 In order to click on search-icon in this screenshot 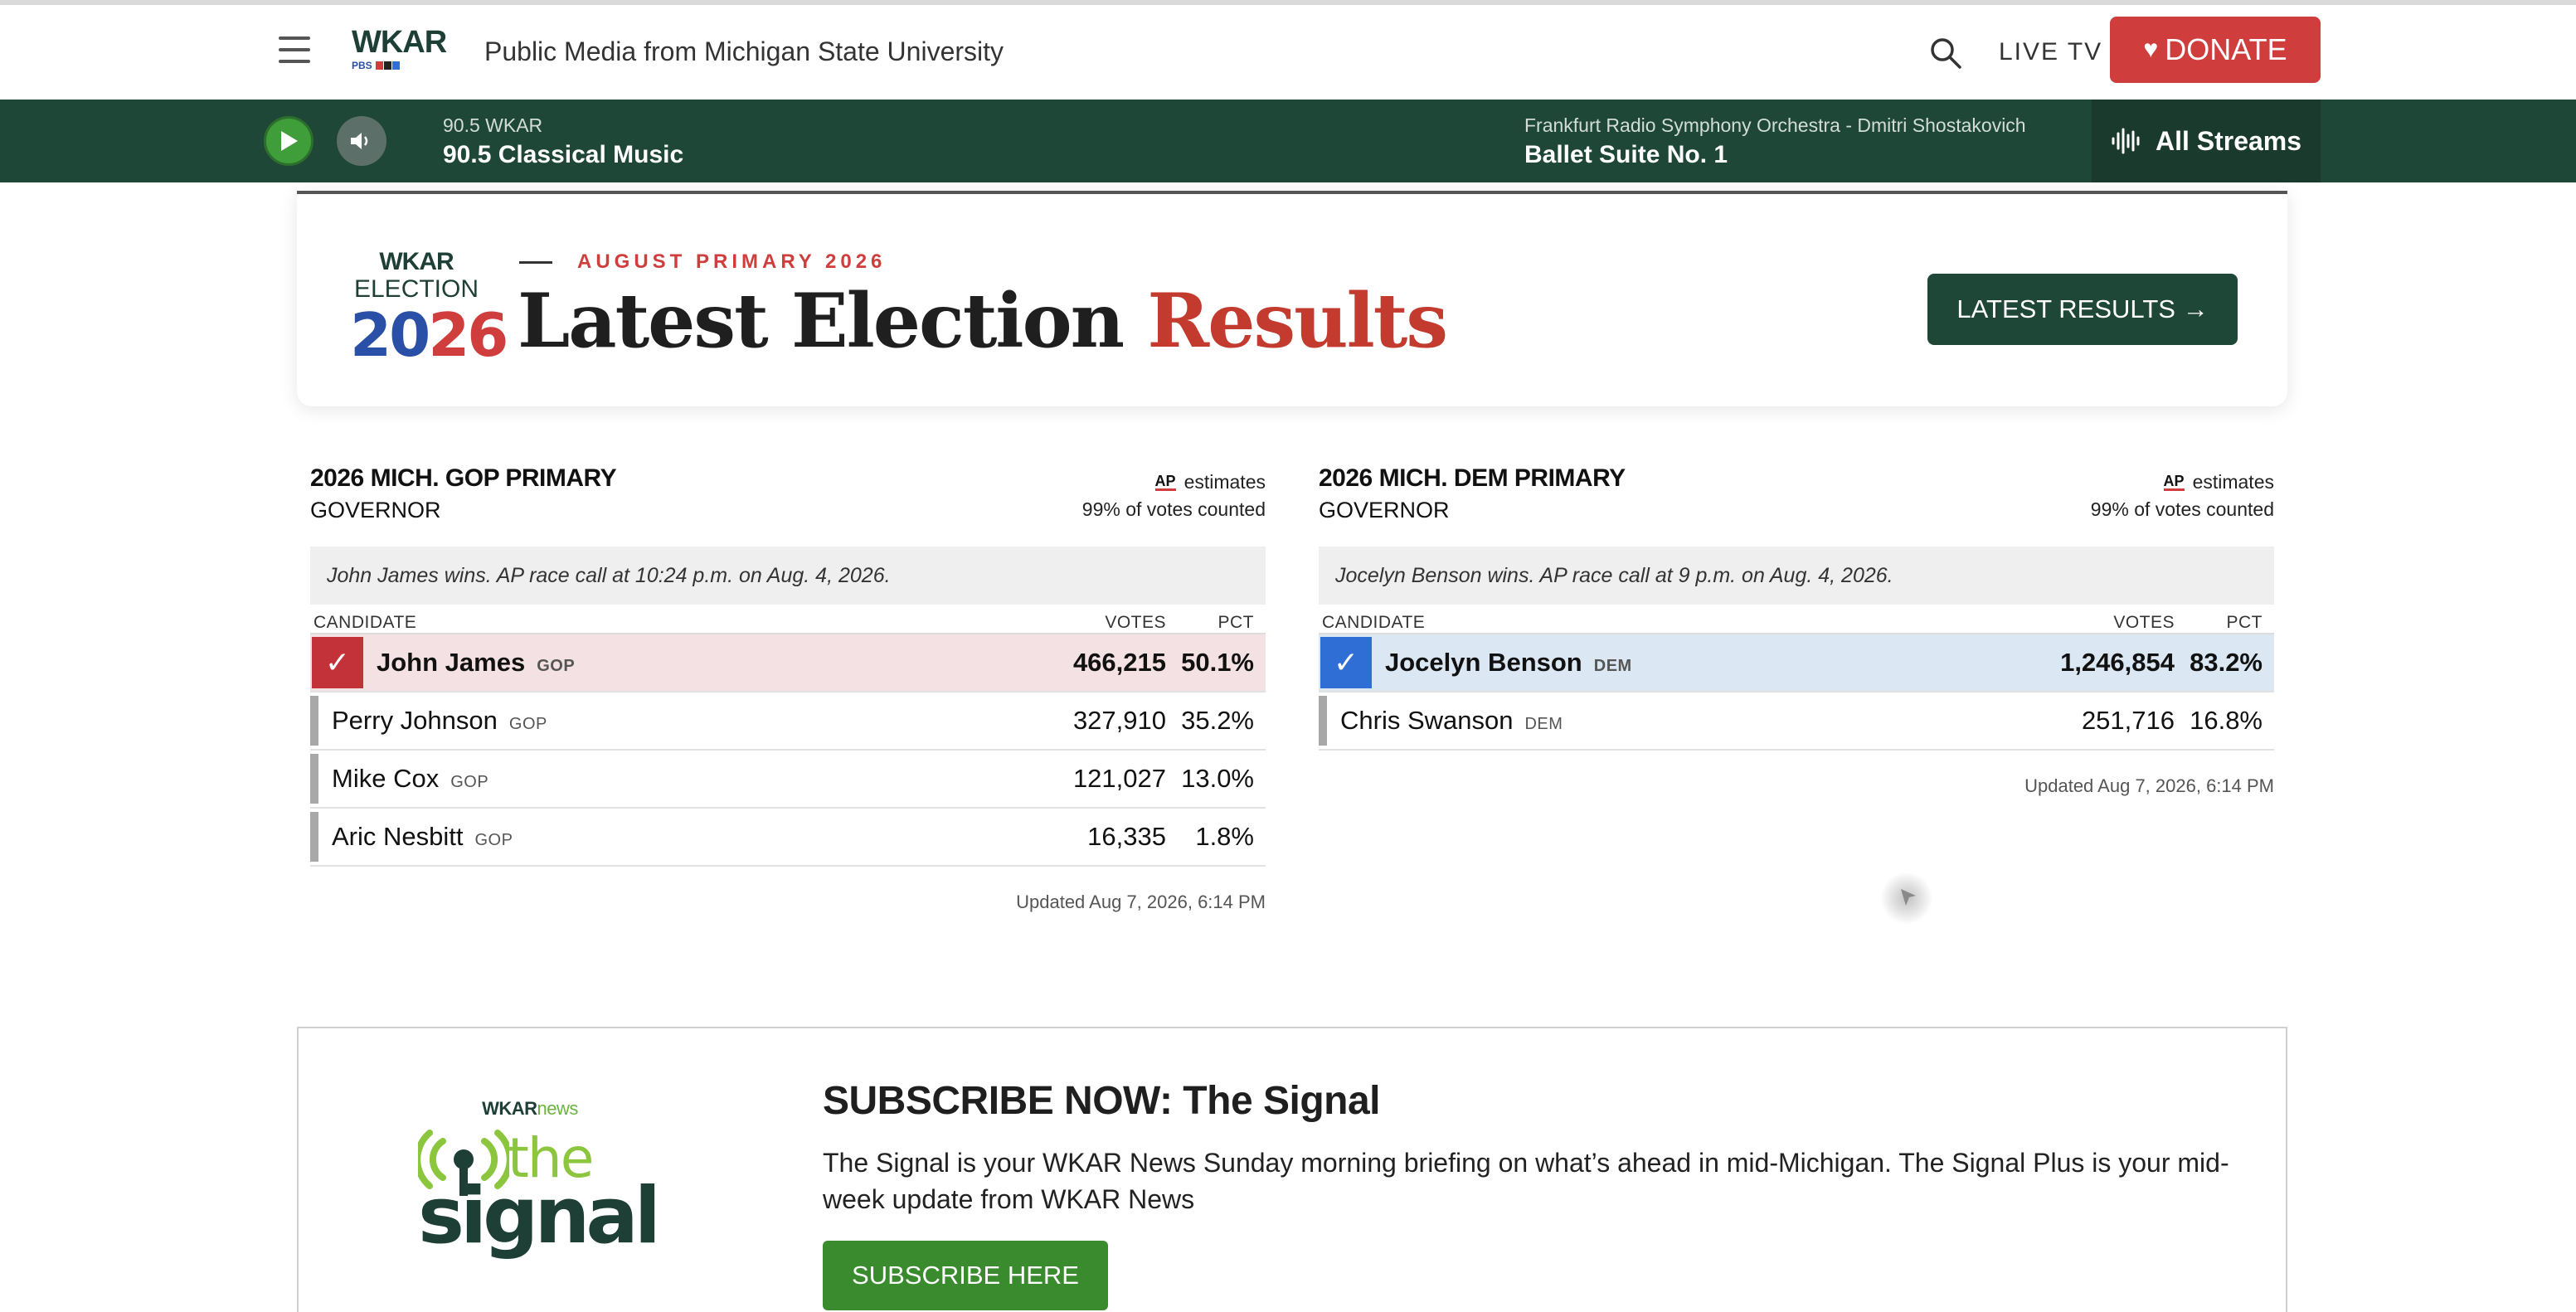, I will do `click(1945, 53)`.